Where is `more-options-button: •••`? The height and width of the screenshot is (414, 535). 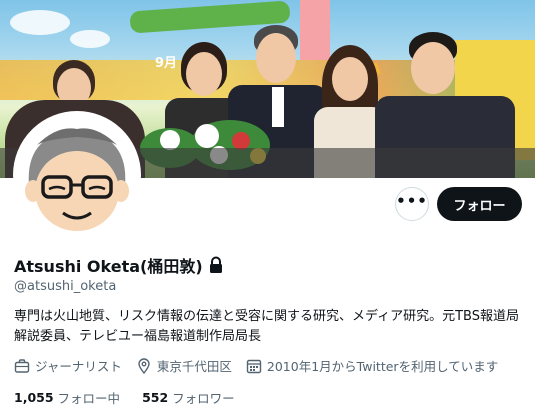 more-options-button: ••• is located at coordinates (412, 204).